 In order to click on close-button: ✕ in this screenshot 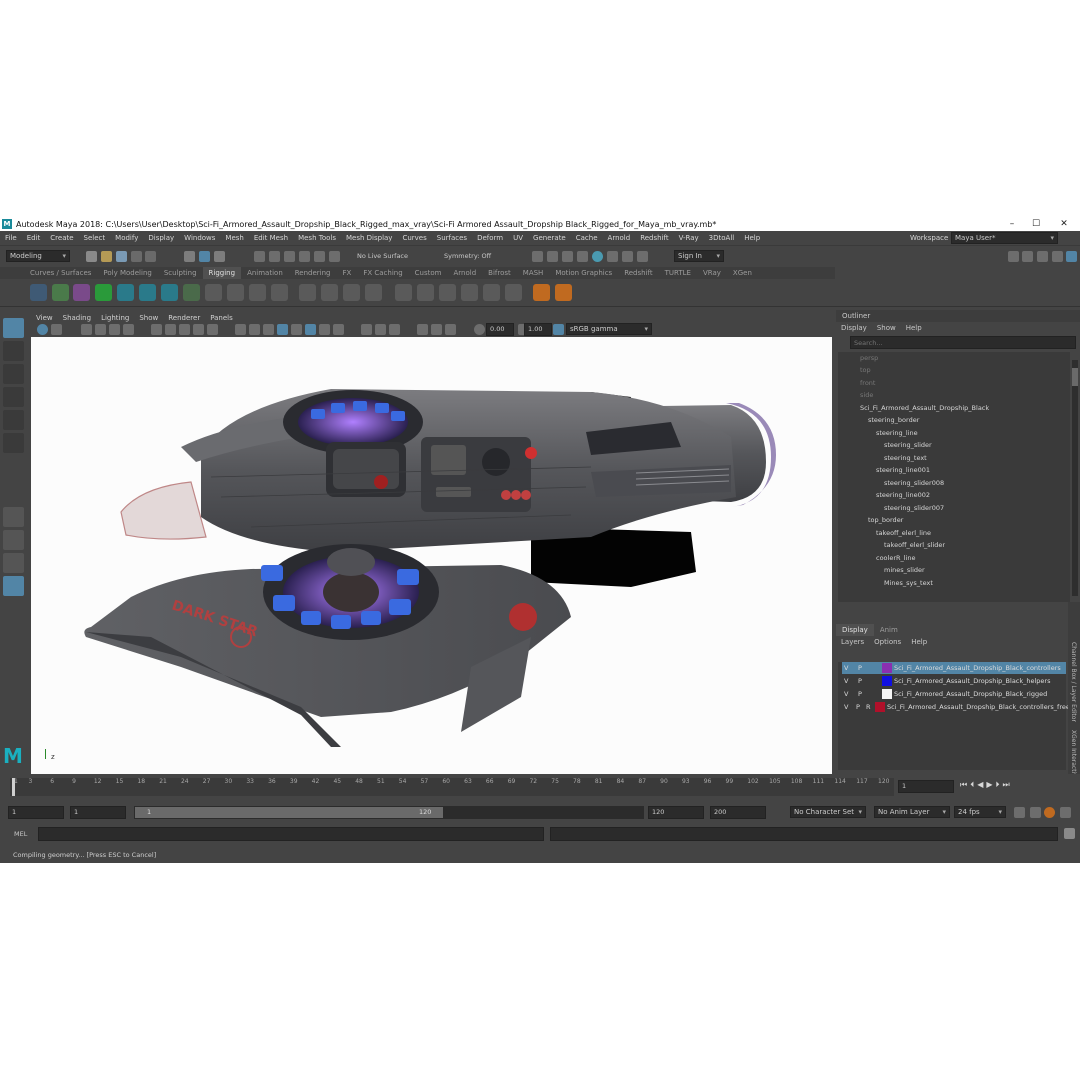, I will do `click(1064, 224)`.